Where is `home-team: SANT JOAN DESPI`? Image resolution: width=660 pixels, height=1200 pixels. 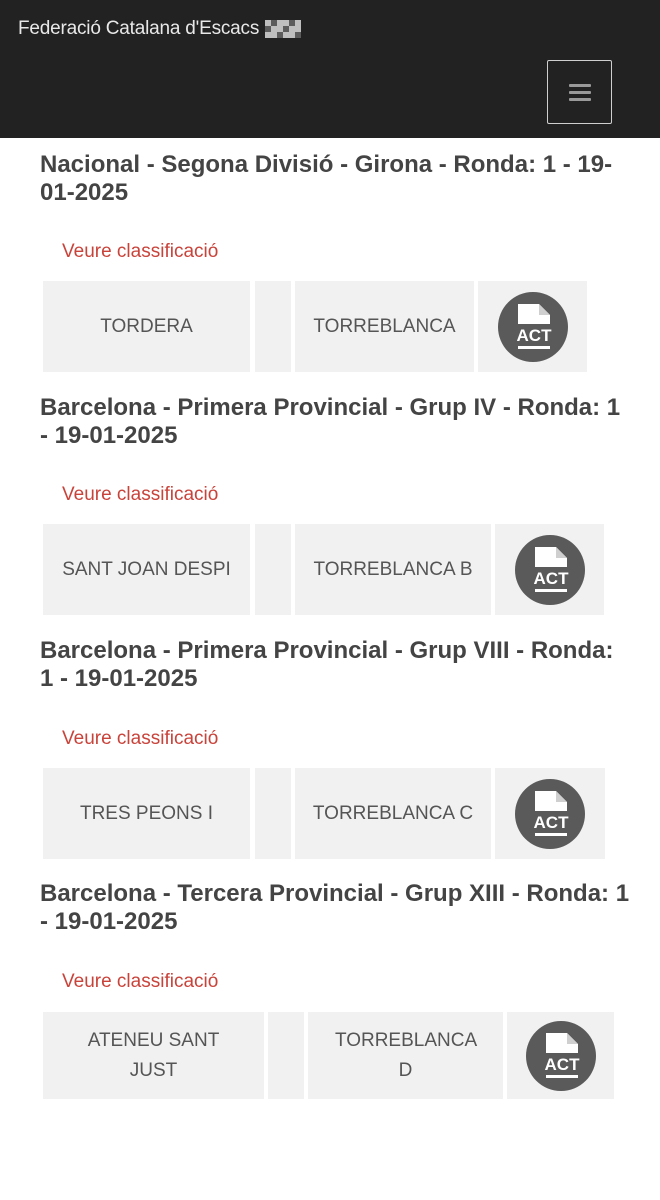
home-team: SANT JOAN DESPI is located at coordinates (146, 569).